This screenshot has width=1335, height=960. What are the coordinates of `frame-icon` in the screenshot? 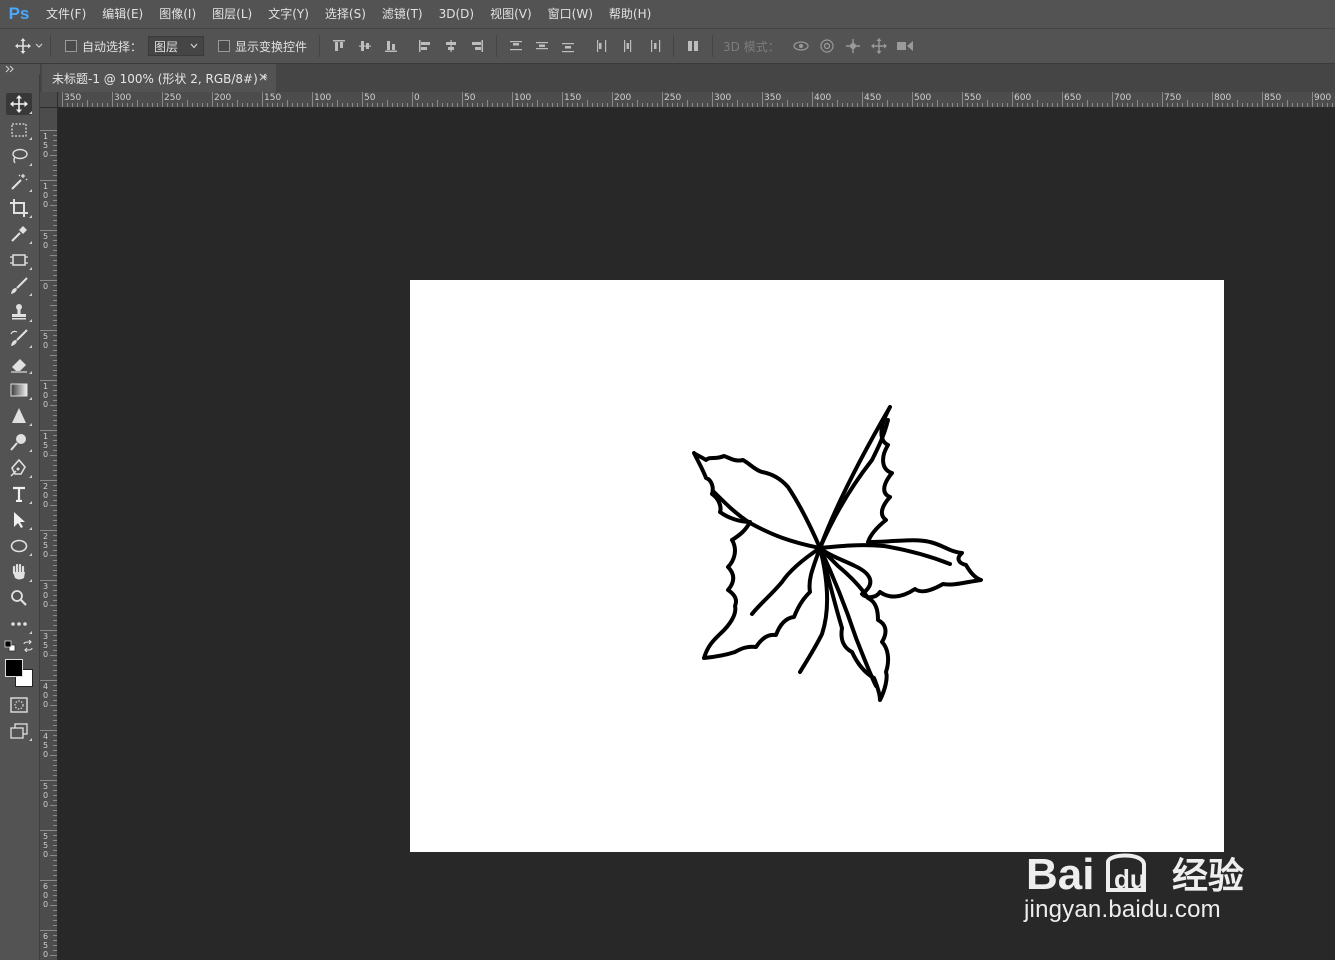 It's located at (19, 260).